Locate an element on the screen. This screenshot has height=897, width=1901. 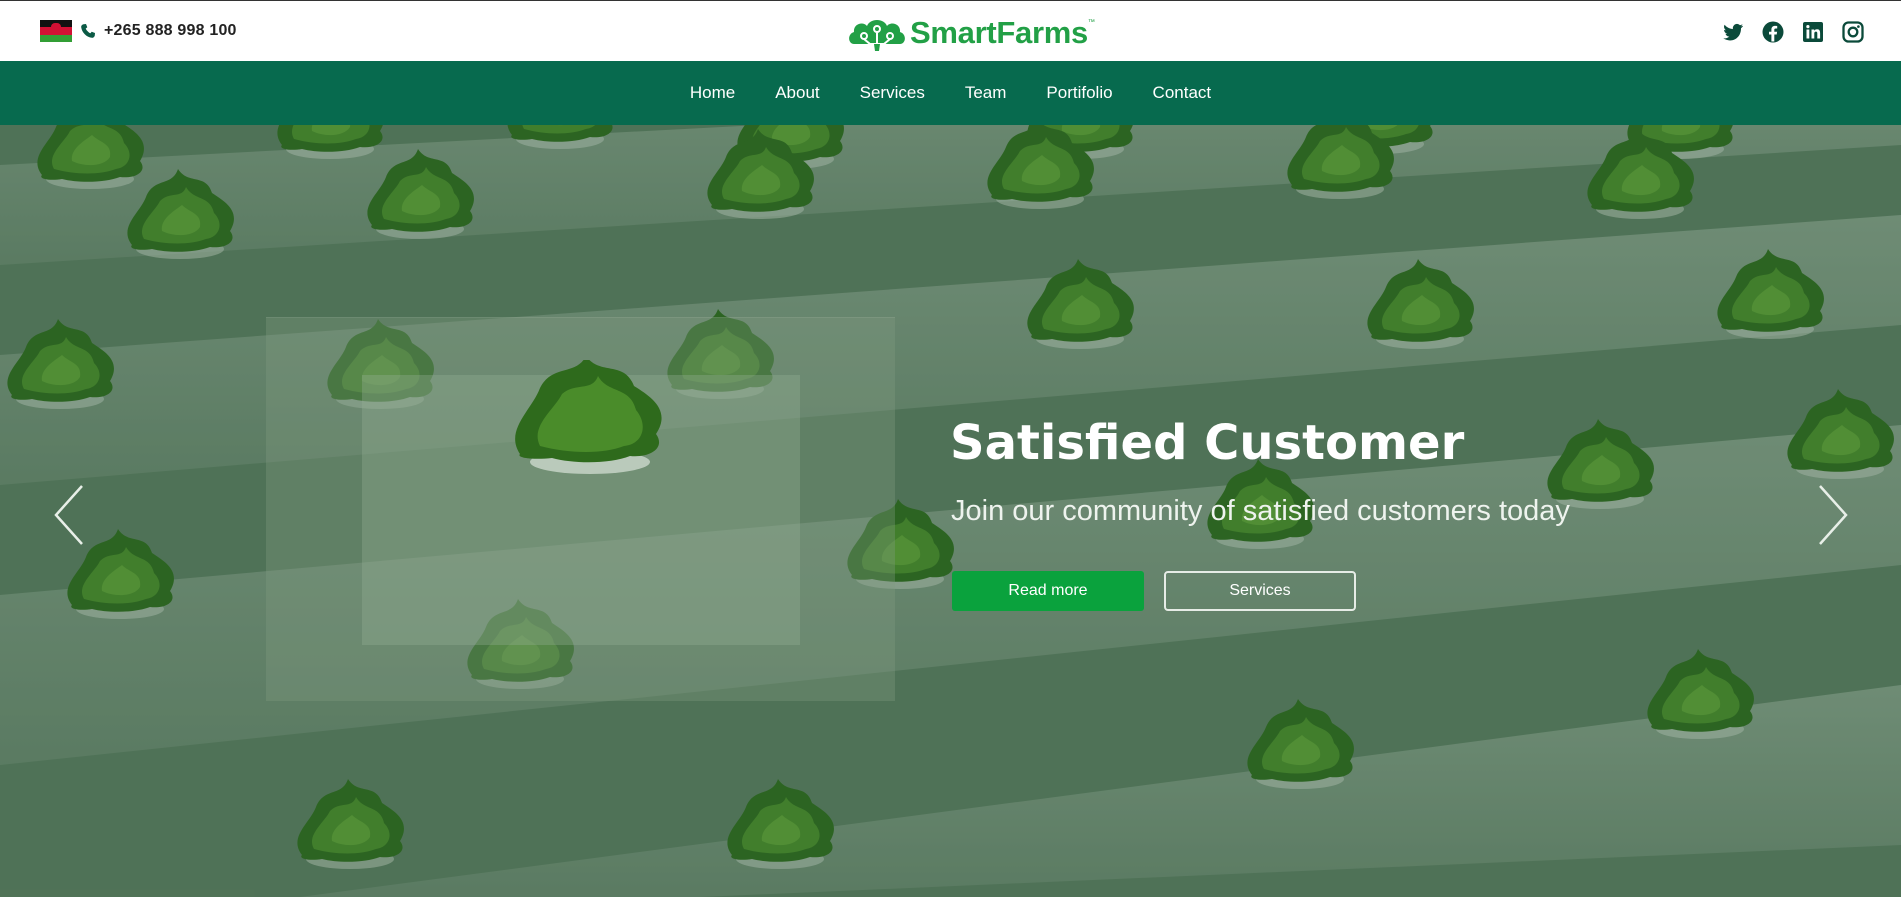
phone-icon is located at coordinates (88, 31).